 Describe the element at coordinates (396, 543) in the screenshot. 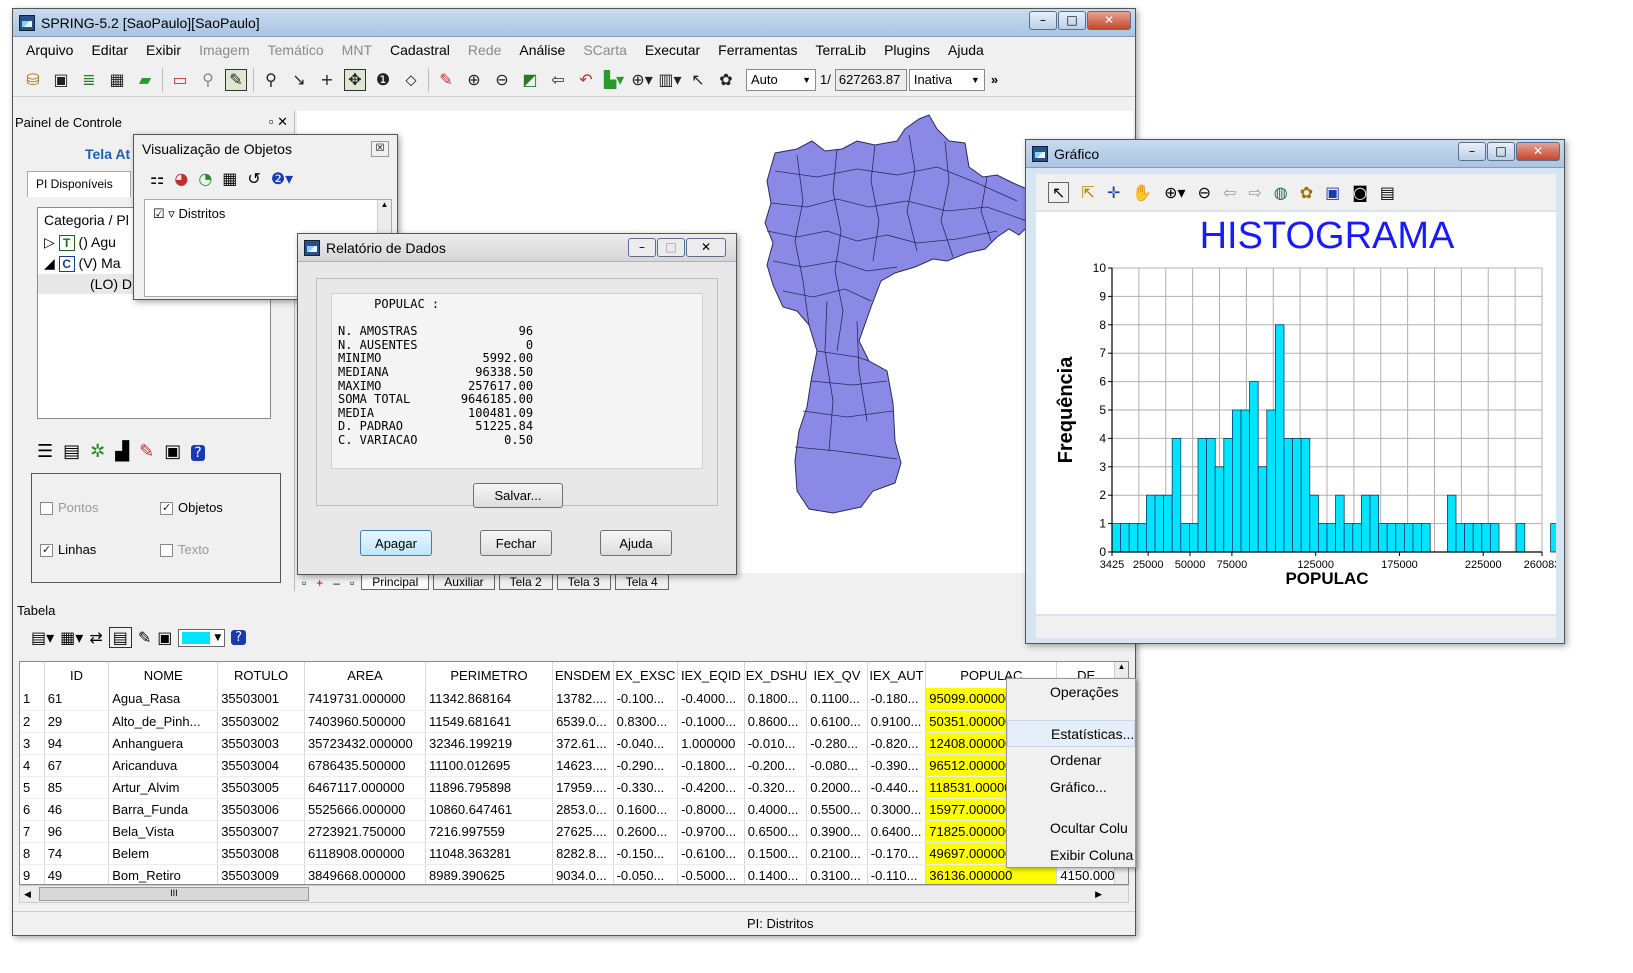

I see `apagar-button: Apagar` at that location.